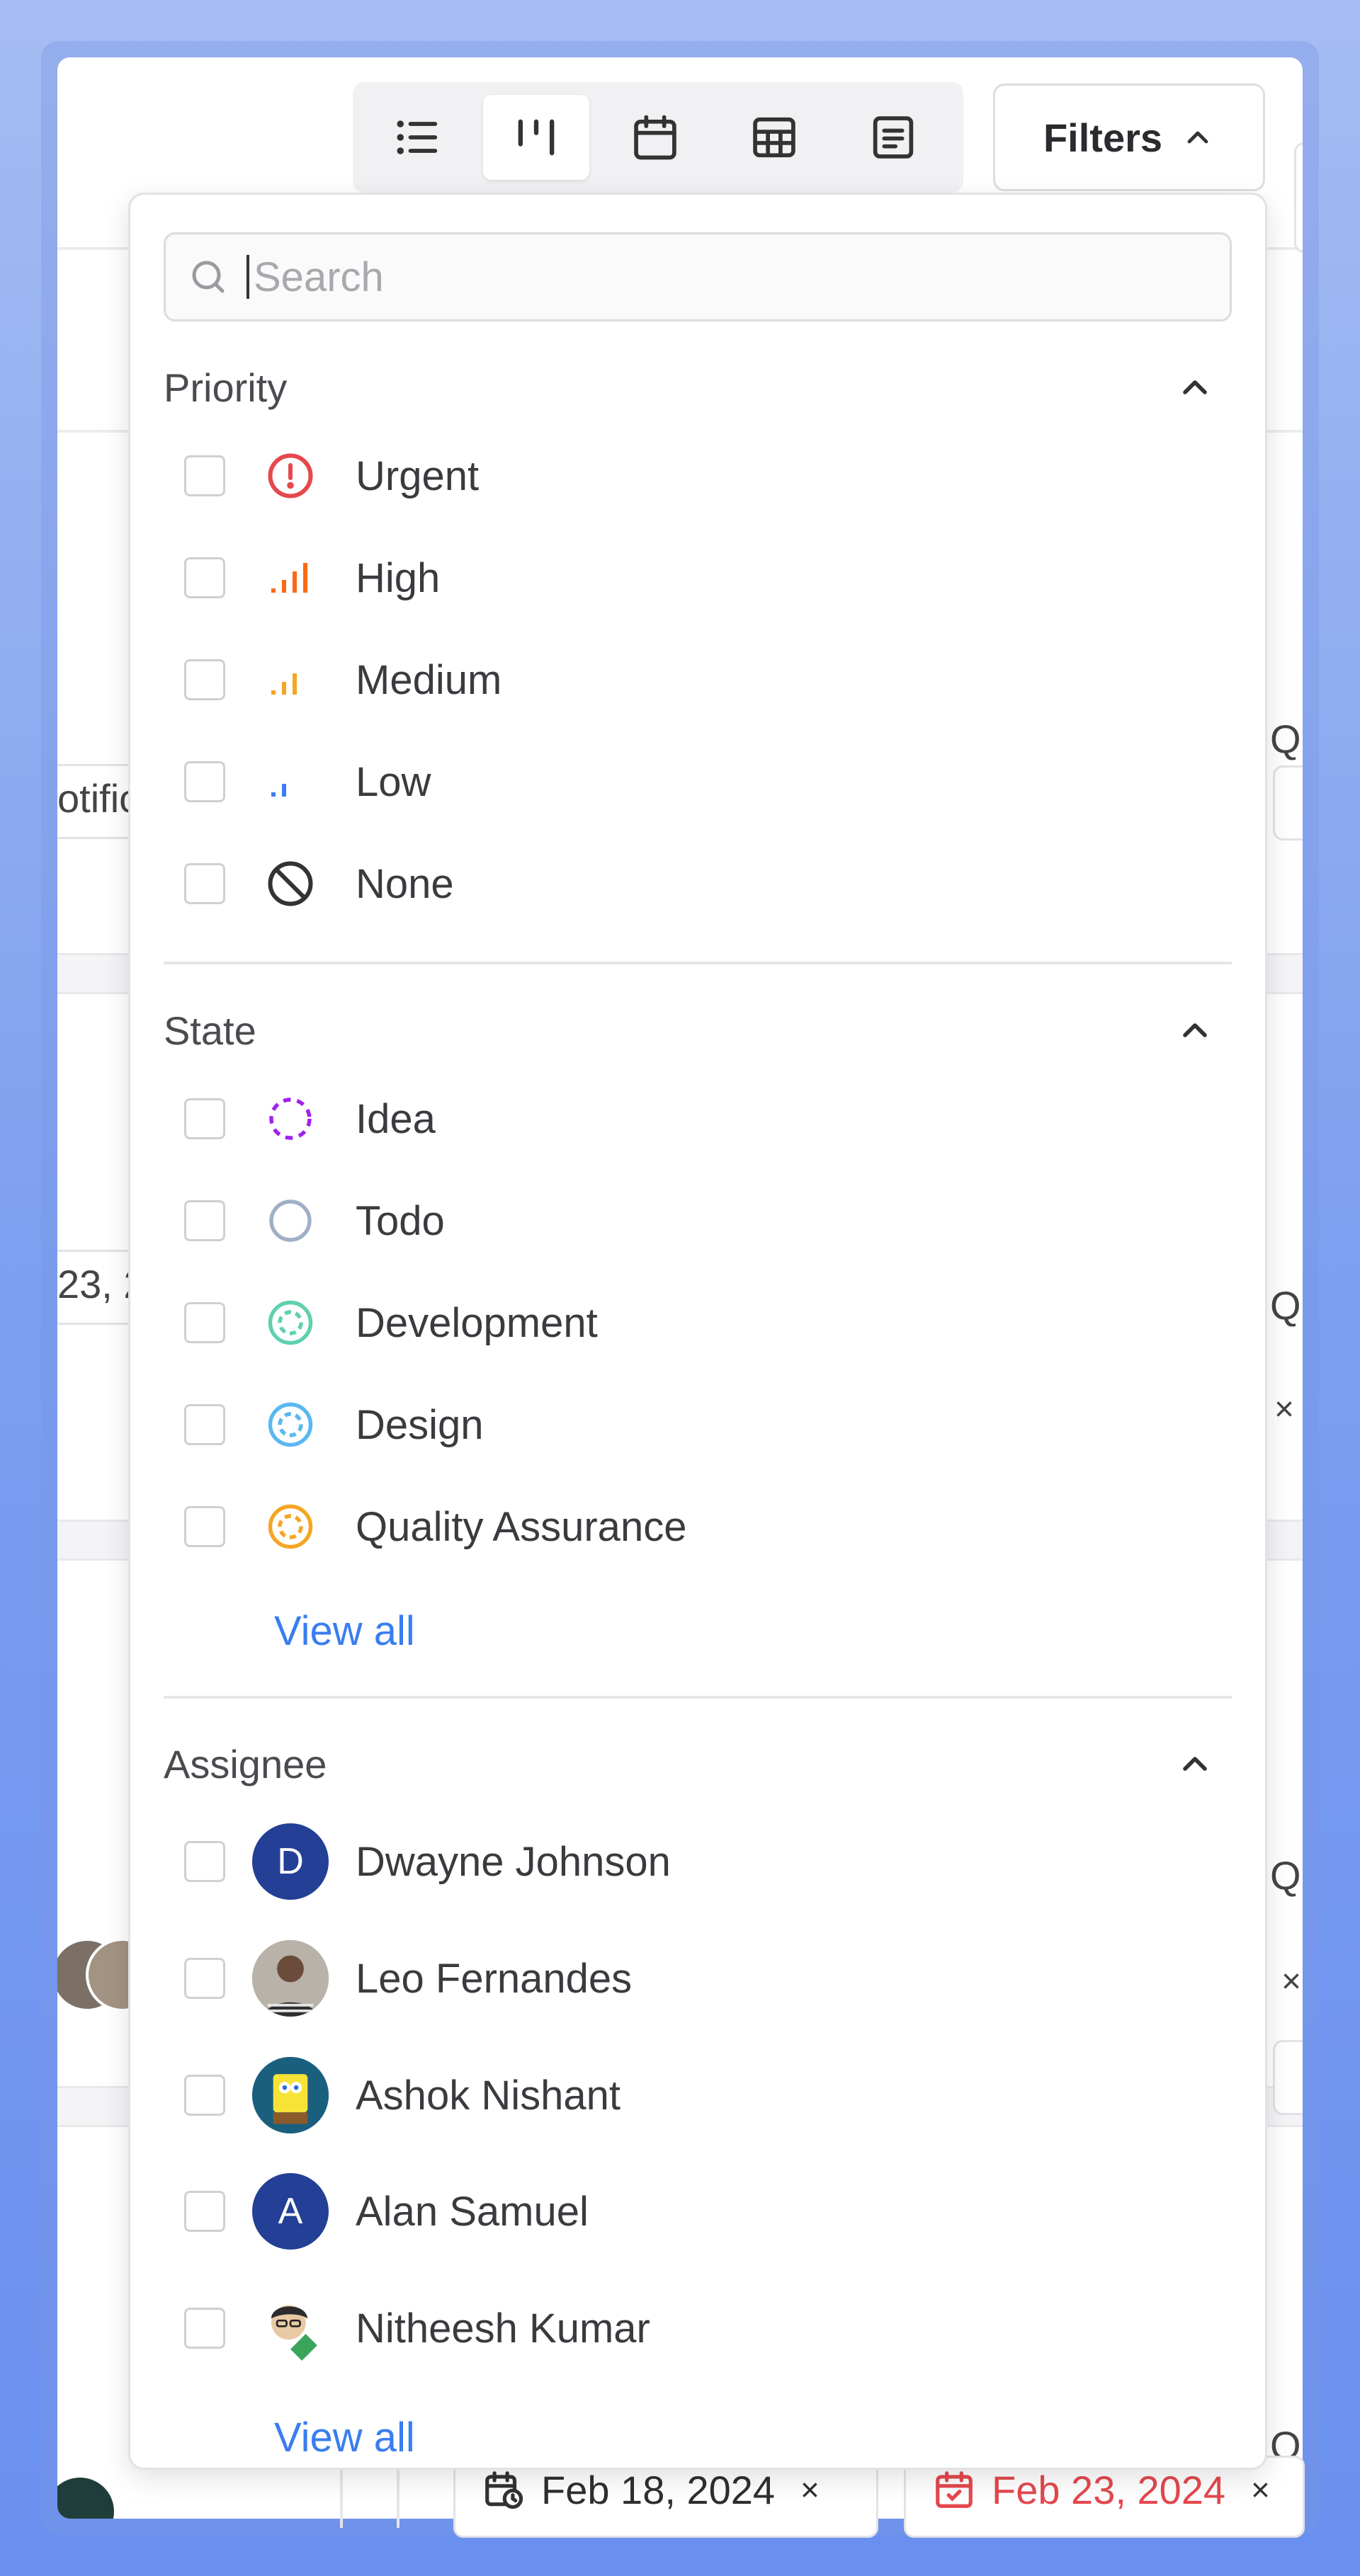  Describe the element at coordinates (698, 1527) in the screenshot. I see `state-option-quality-assurance: Quality Assurance` at that location.